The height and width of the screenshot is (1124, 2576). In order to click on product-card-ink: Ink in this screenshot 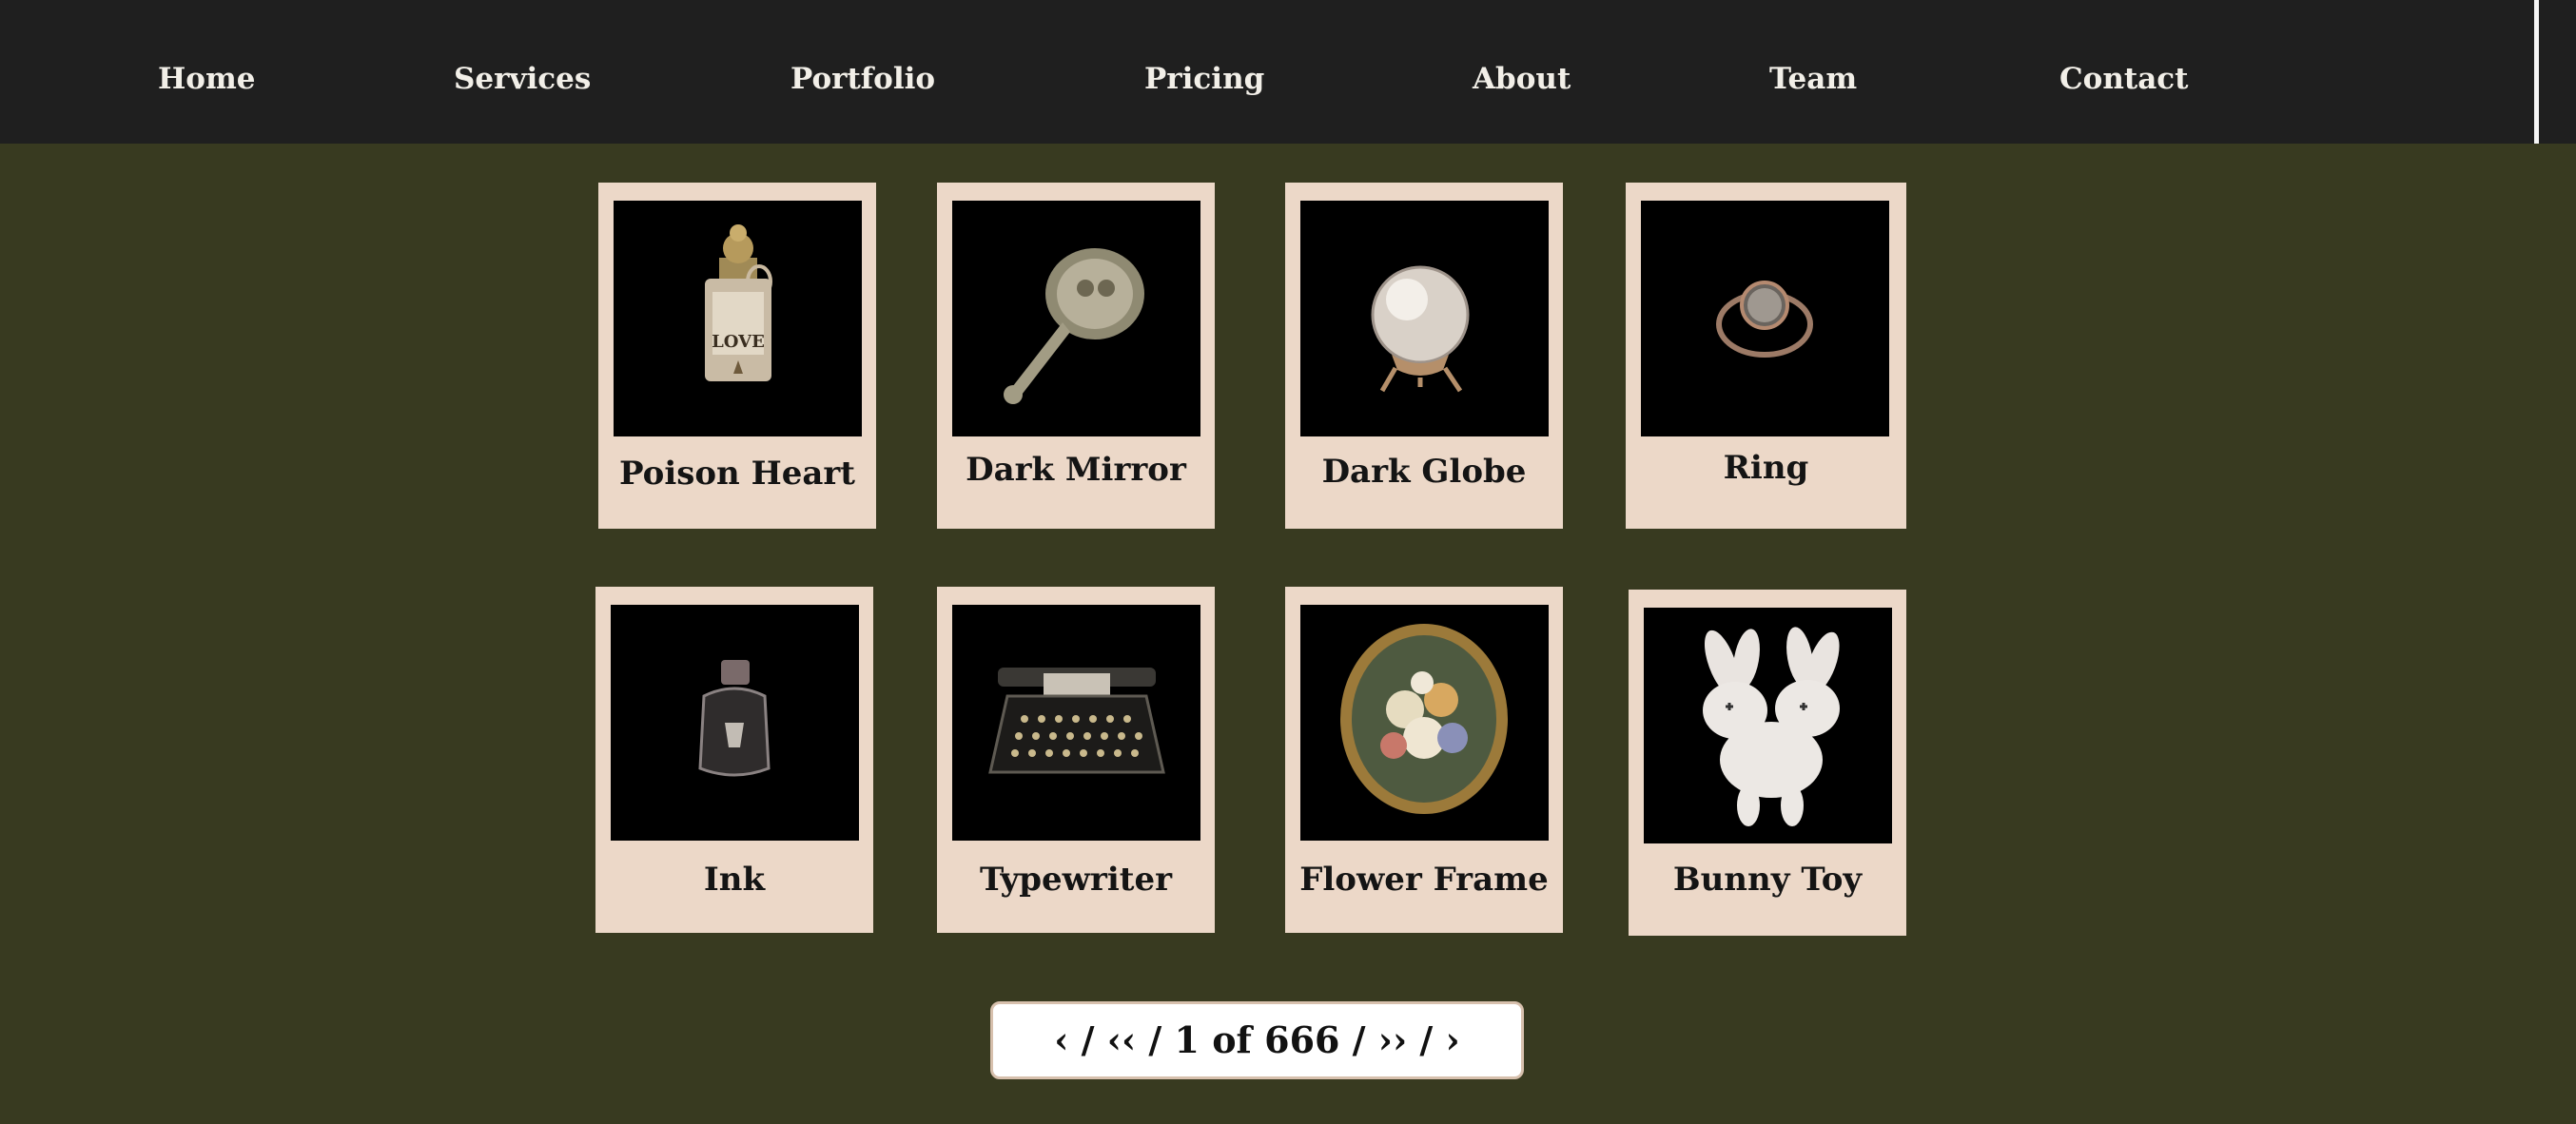, I will do `click(734, 760)`.